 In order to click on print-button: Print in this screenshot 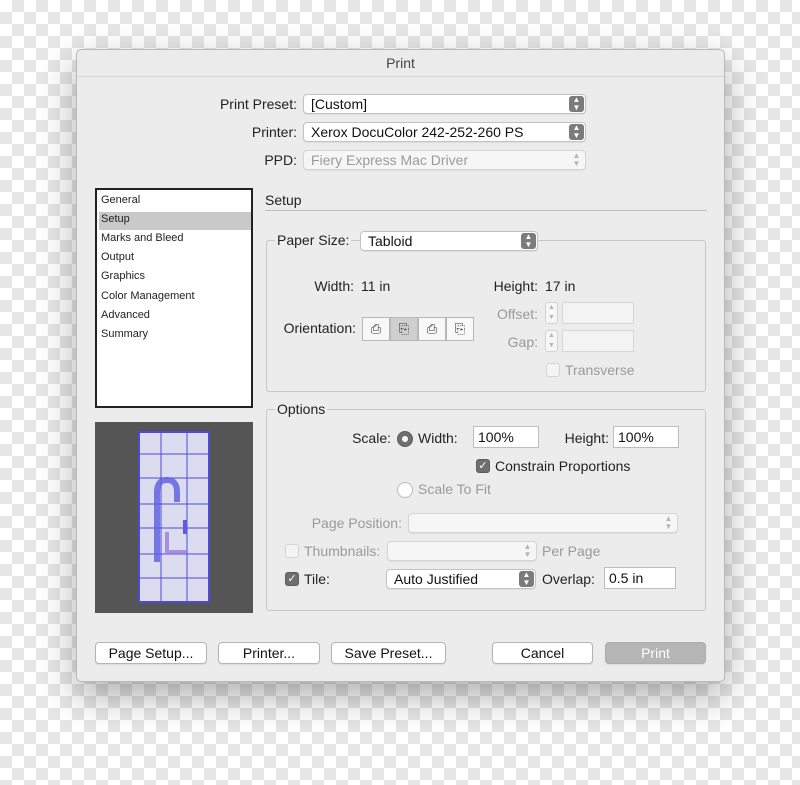, I will do `click(655, 653)`.